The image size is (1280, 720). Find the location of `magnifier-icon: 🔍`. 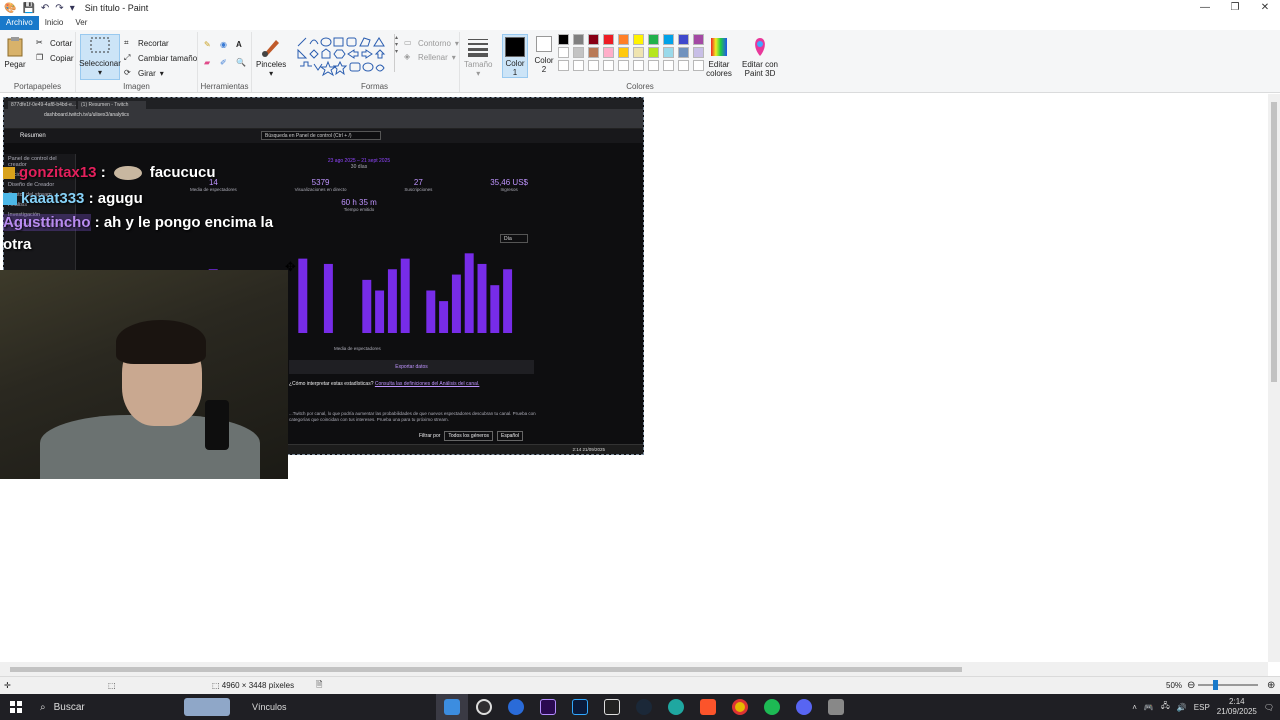

magnifier-icon: 🔍 is located at coordinates (241, 63).